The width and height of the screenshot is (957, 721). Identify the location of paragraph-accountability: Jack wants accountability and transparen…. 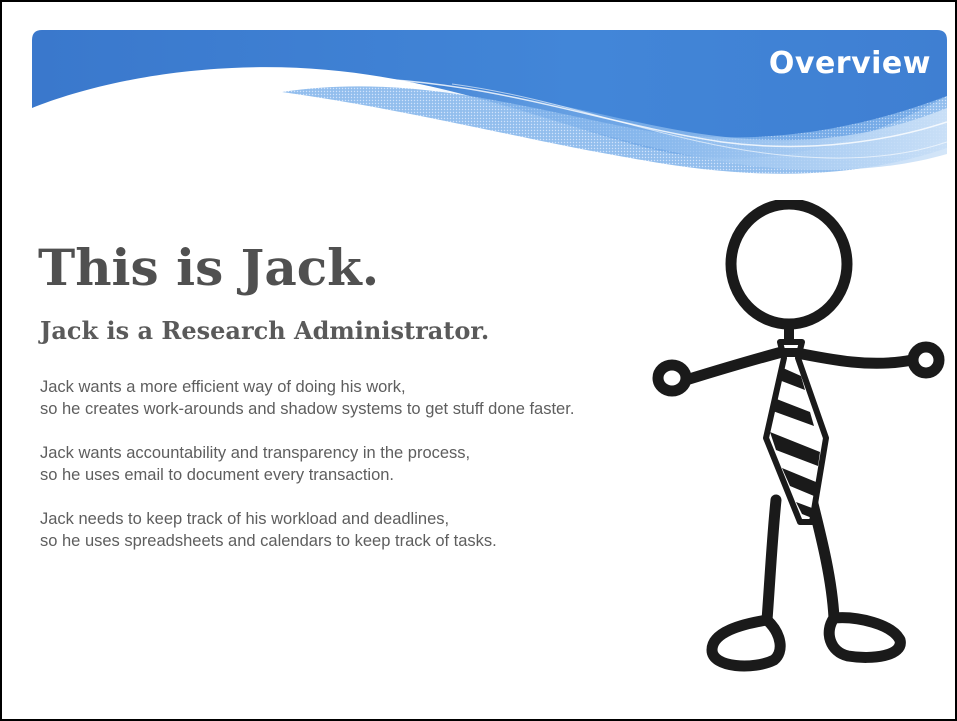
(380, 464).